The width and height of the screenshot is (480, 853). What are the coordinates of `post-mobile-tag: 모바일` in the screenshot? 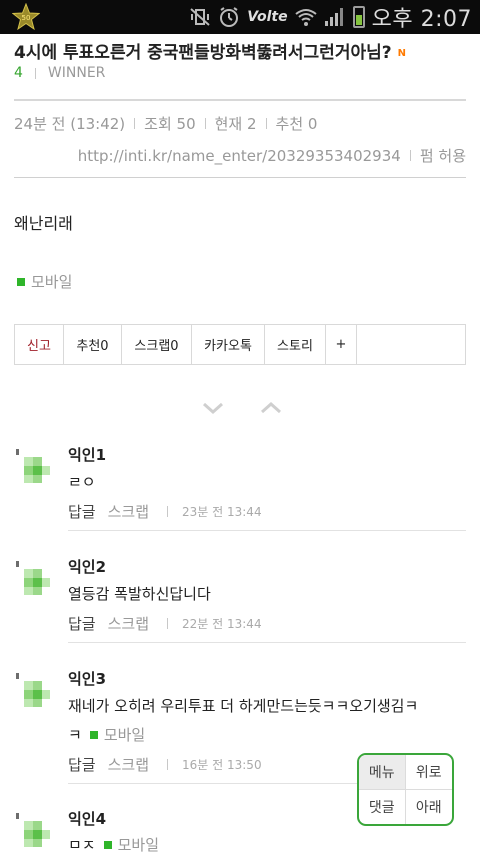 It's located at (44, 281).